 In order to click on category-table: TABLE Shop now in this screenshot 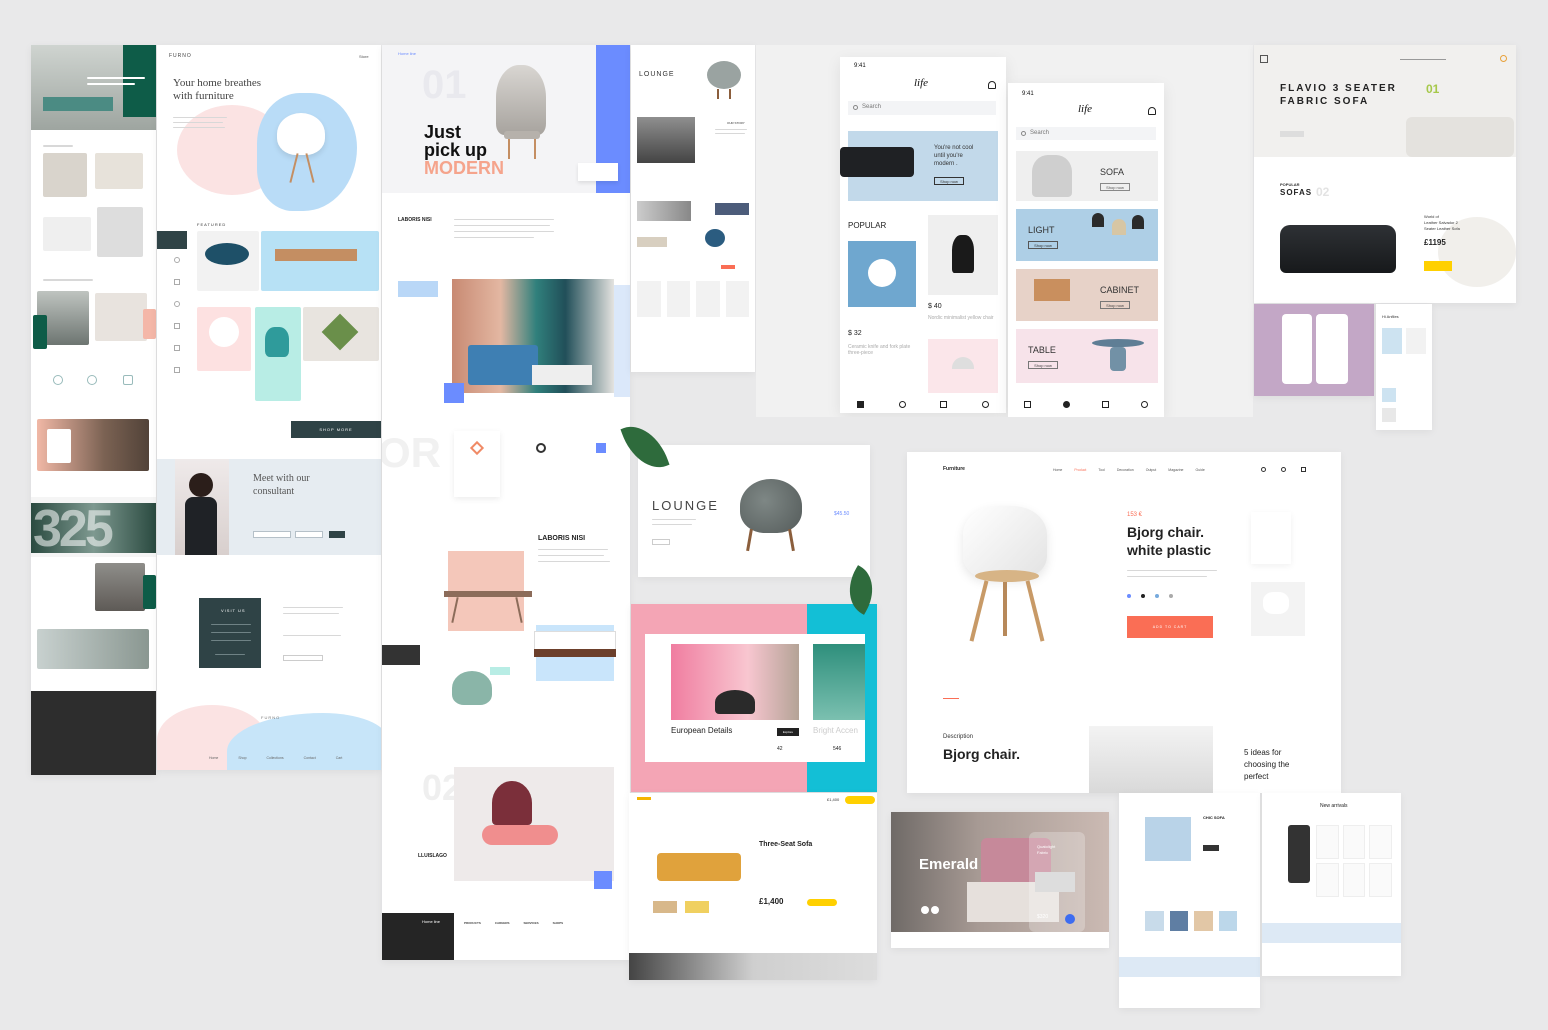, I will do `click(1087, 356)`.